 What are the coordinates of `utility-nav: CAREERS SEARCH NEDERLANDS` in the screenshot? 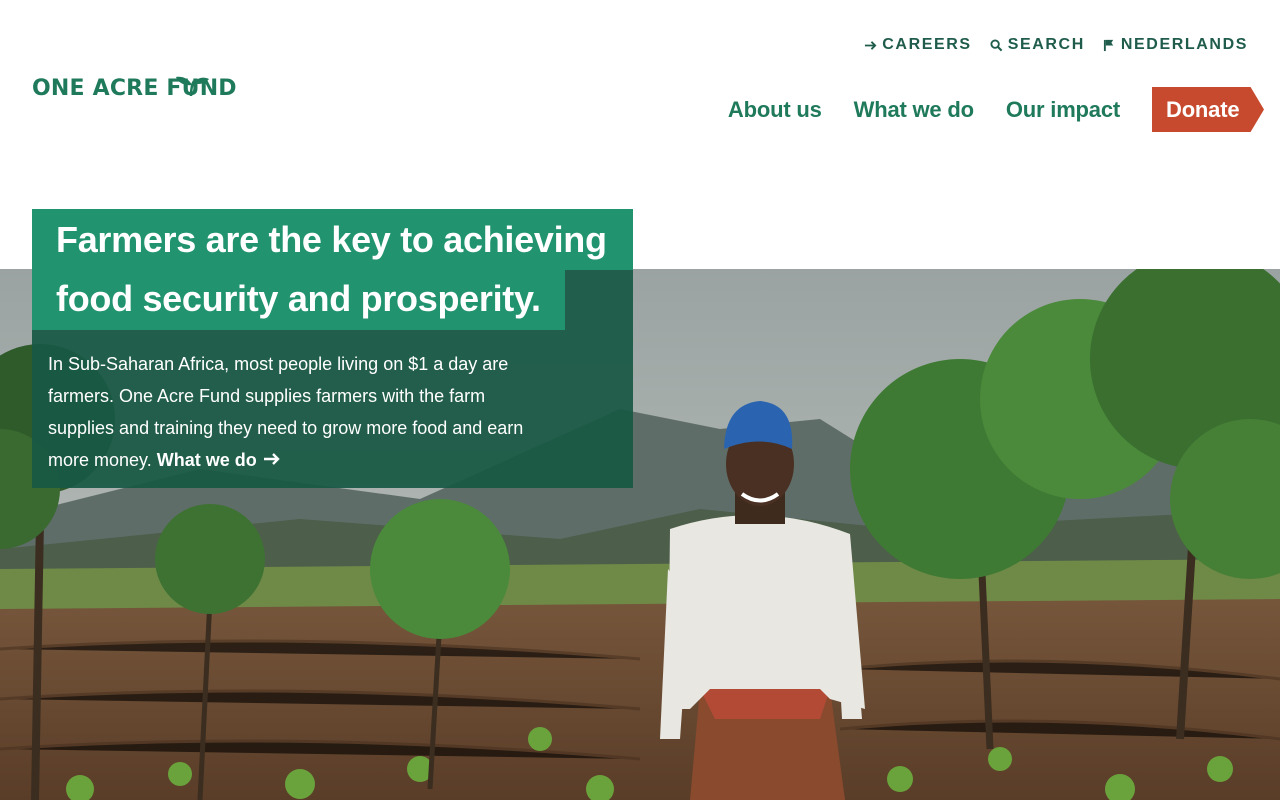 It's located at (1056, 45).